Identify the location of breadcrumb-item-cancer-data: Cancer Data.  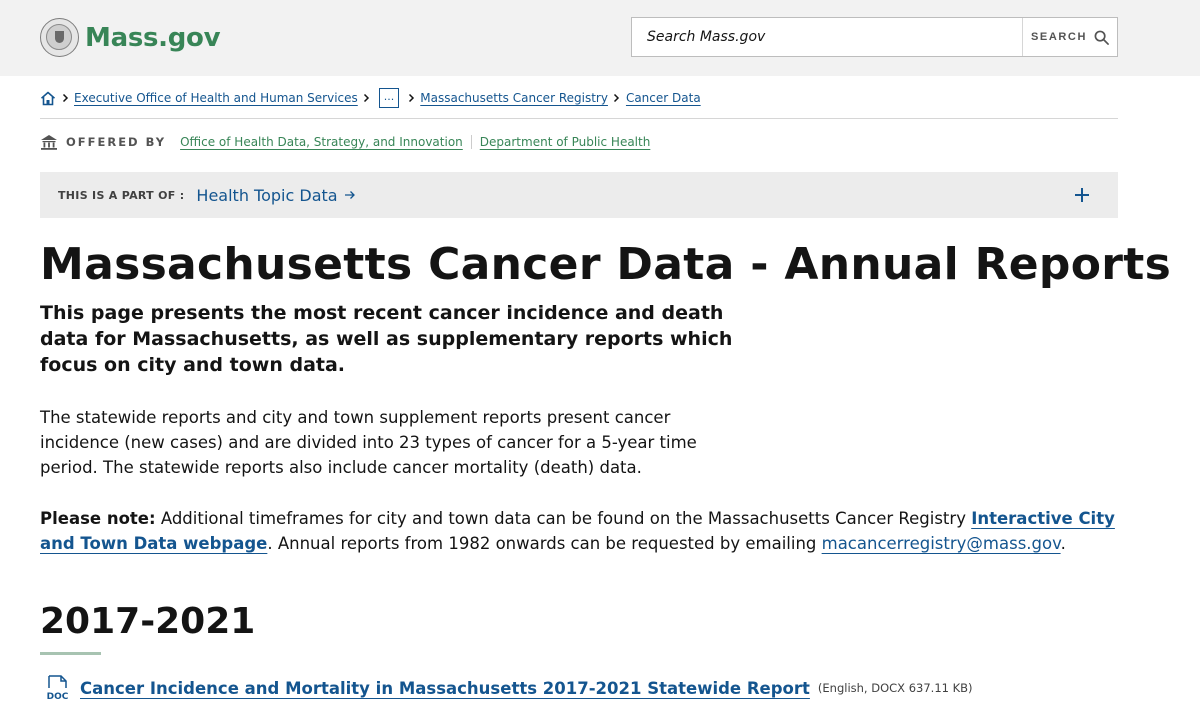
(663, 98).